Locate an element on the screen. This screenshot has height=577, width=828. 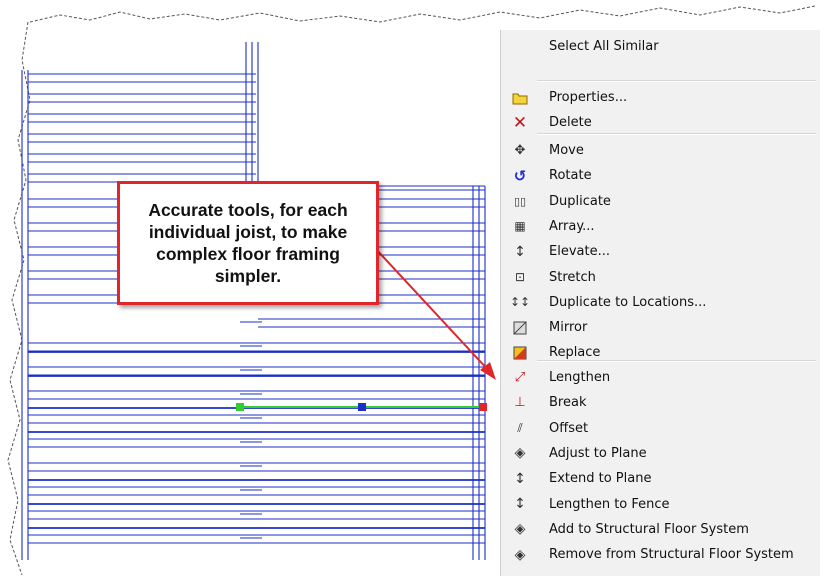
menu-item-remove-from-structural-floor-system: ◈ Remove from Structural Floor System is located at coordinates (660, 554).